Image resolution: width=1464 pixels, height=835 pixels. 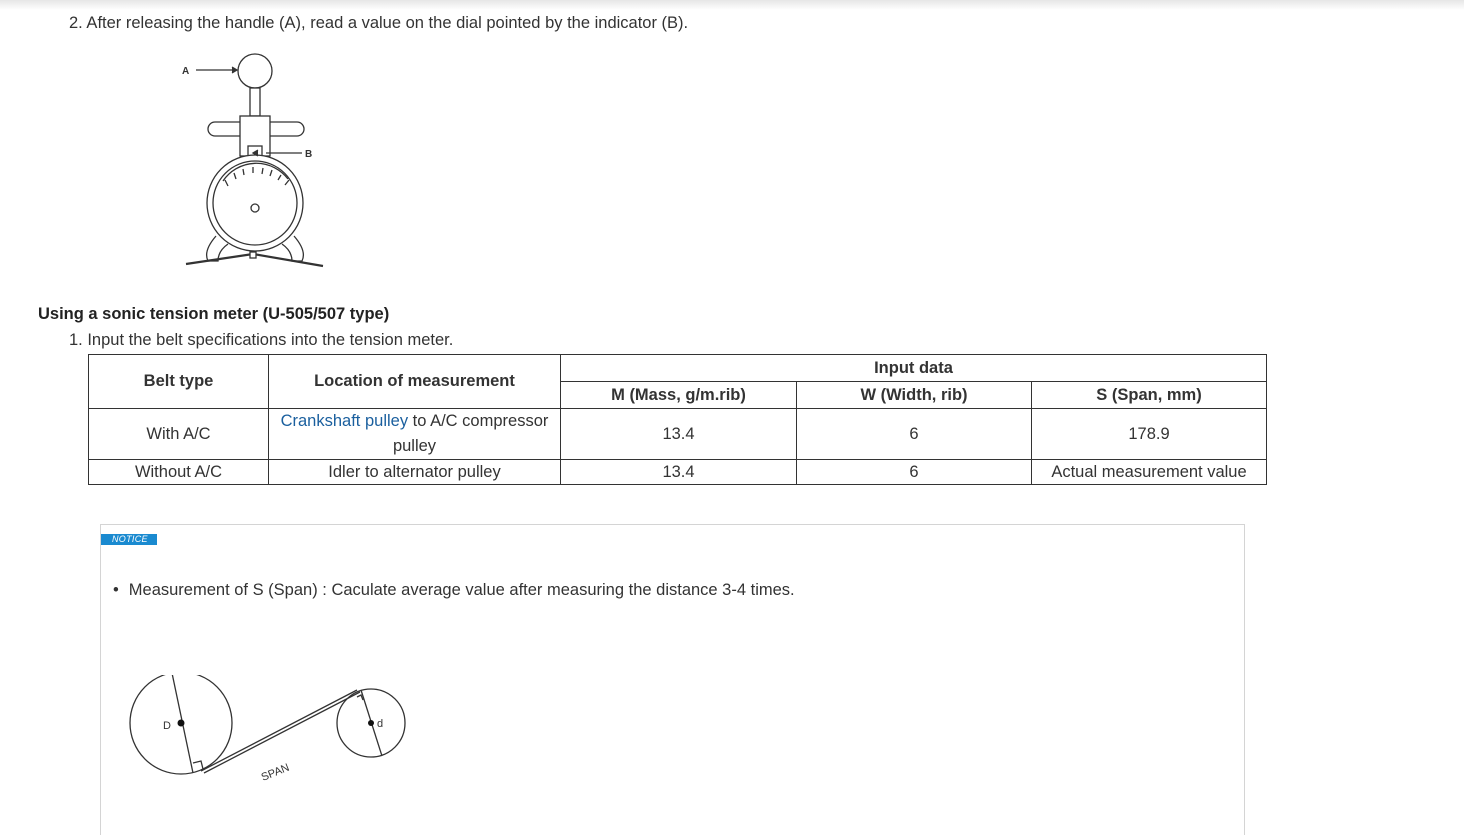 What do you see at coordinates (732, 5) in the screenshot?
I see `top-shadow-bar` at bounding box center [732, 5].